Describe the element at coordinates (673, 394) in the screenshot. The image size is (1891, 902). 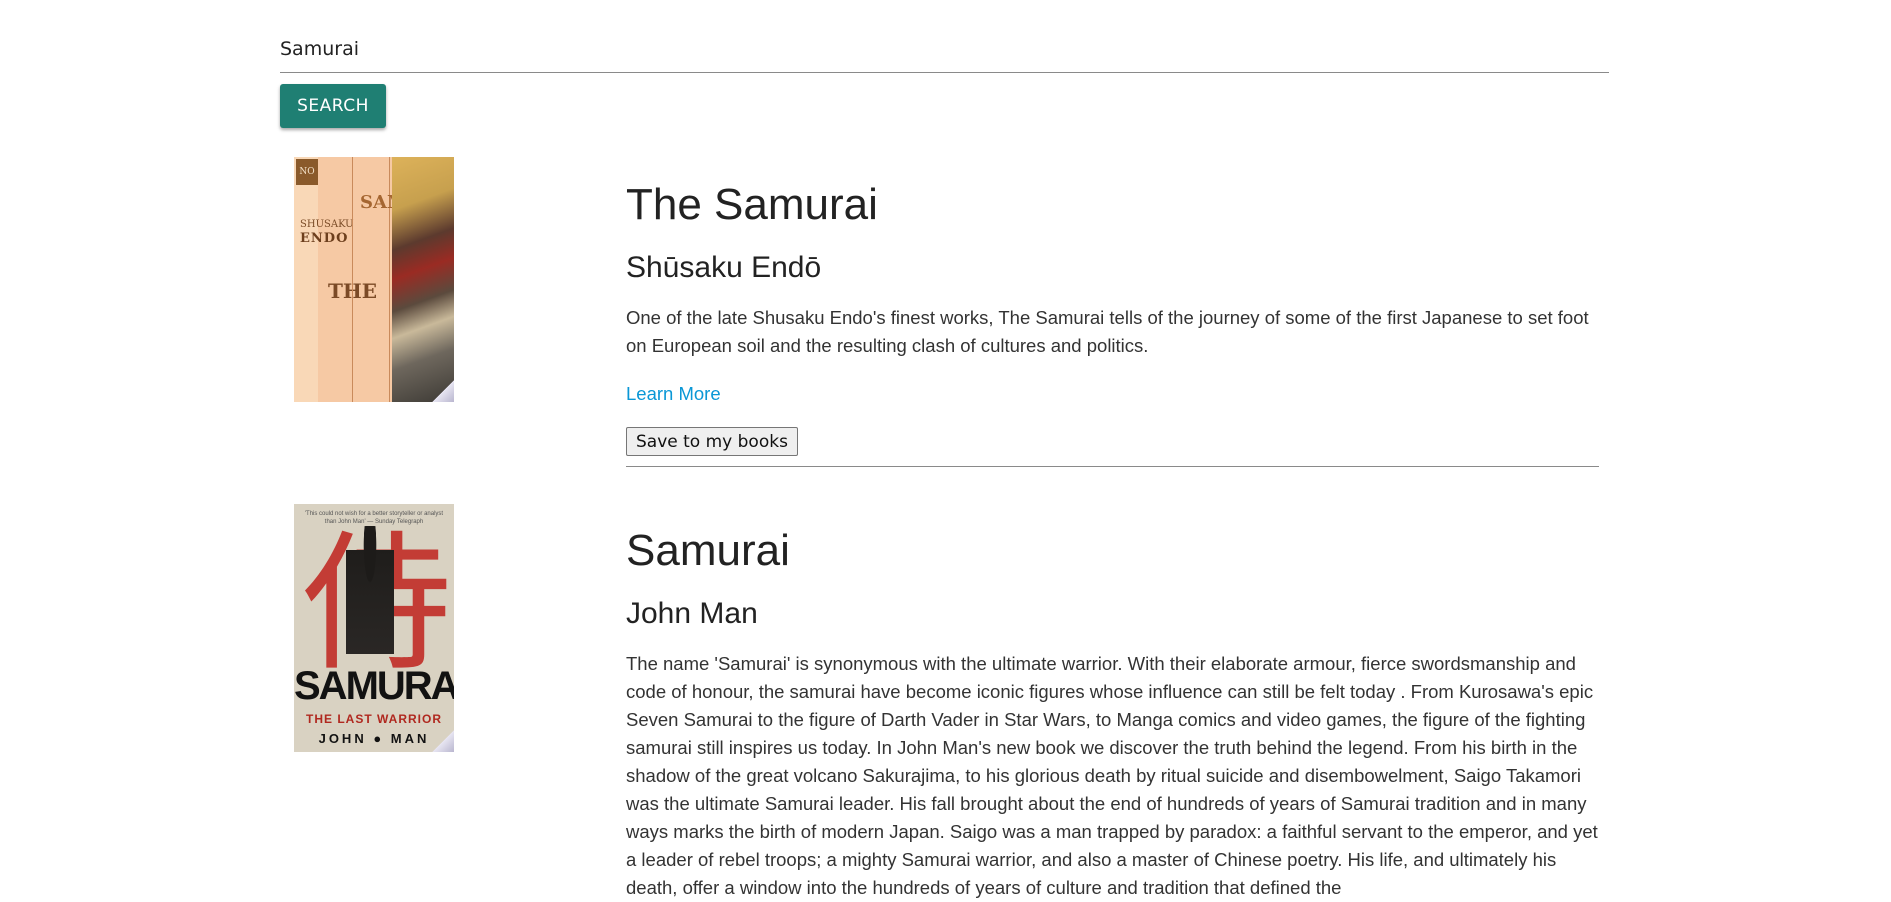
I see `learn-more-link: Learn More` at that location.